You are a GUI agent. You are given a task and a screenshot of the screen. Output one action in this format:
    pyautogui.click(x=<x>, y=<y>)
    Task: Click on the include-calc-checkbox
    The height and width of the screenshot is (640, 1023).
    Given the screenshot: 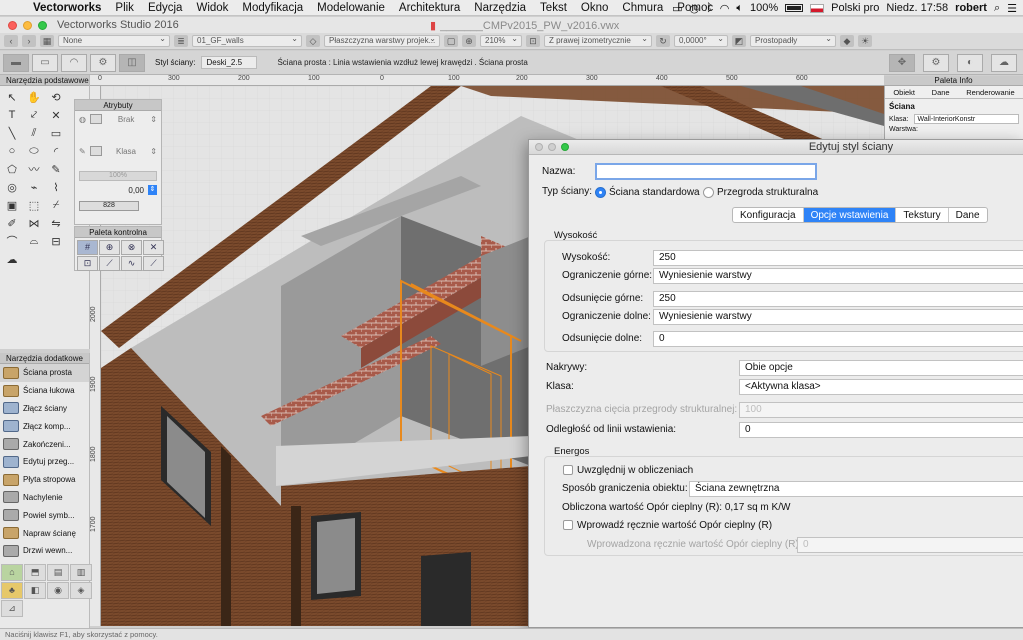 What is the action you would take?
    pyautogui.click(x=568, y=470)
    